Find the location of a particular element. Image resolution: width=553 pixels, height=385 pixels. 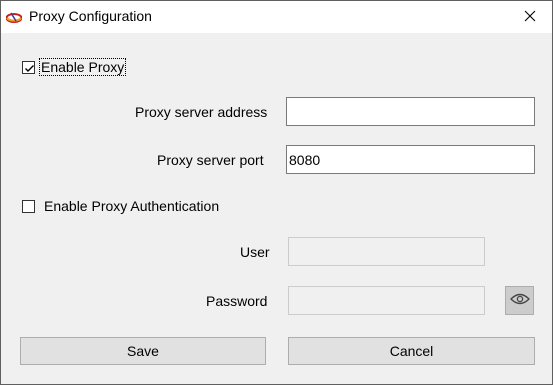

enable-auth-label: Enable Proxy Authentication is located at coordinates (132, 206).